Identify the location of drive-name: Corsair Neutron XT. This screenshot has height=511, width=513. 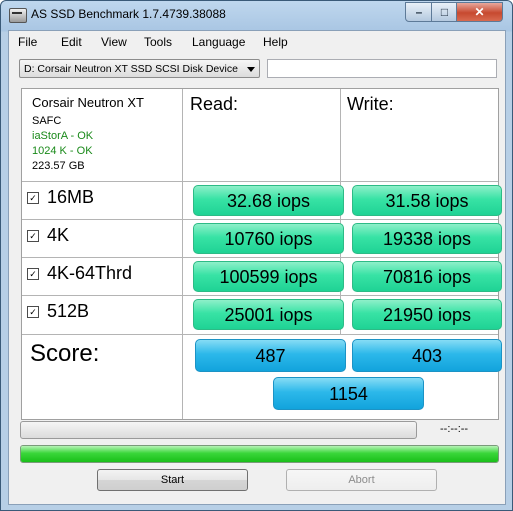
(88, 102).